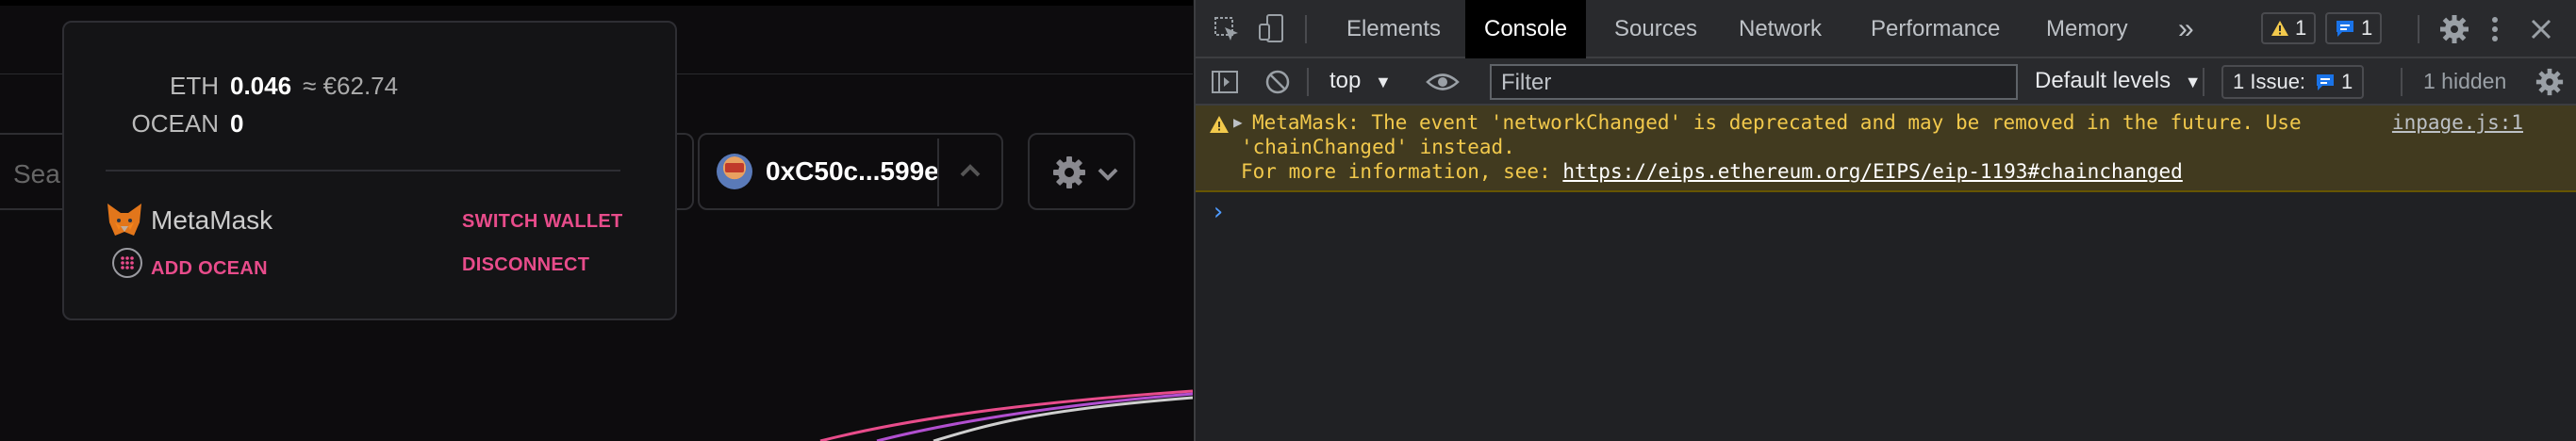 This screenshot has width=2576, height=441. Describe the element at coordinates (2354, 28) in the screenshot. I see `messages-badge: 1` at that location.